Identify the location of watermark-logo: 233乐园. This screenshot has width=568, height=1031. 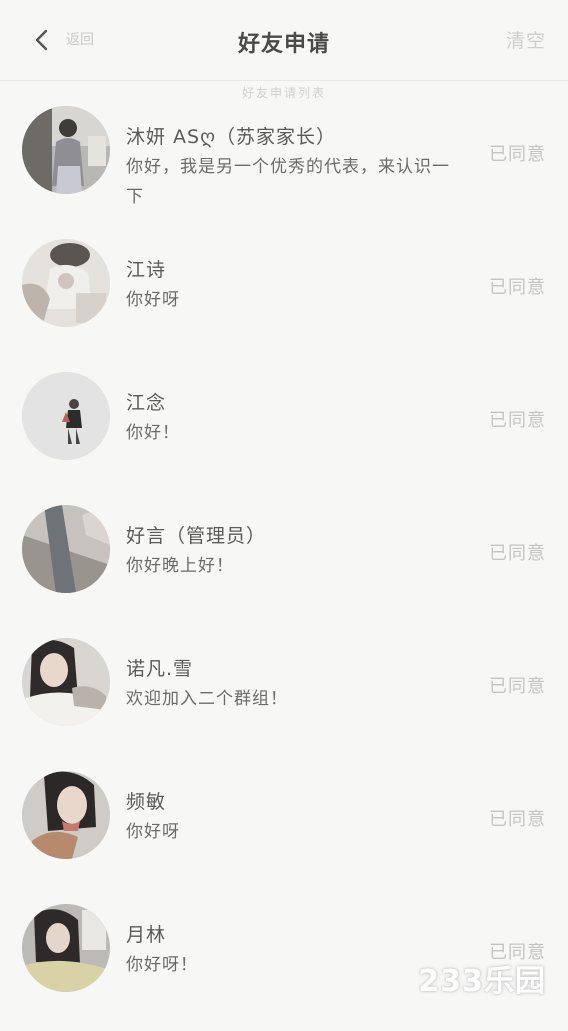
(482, 981).